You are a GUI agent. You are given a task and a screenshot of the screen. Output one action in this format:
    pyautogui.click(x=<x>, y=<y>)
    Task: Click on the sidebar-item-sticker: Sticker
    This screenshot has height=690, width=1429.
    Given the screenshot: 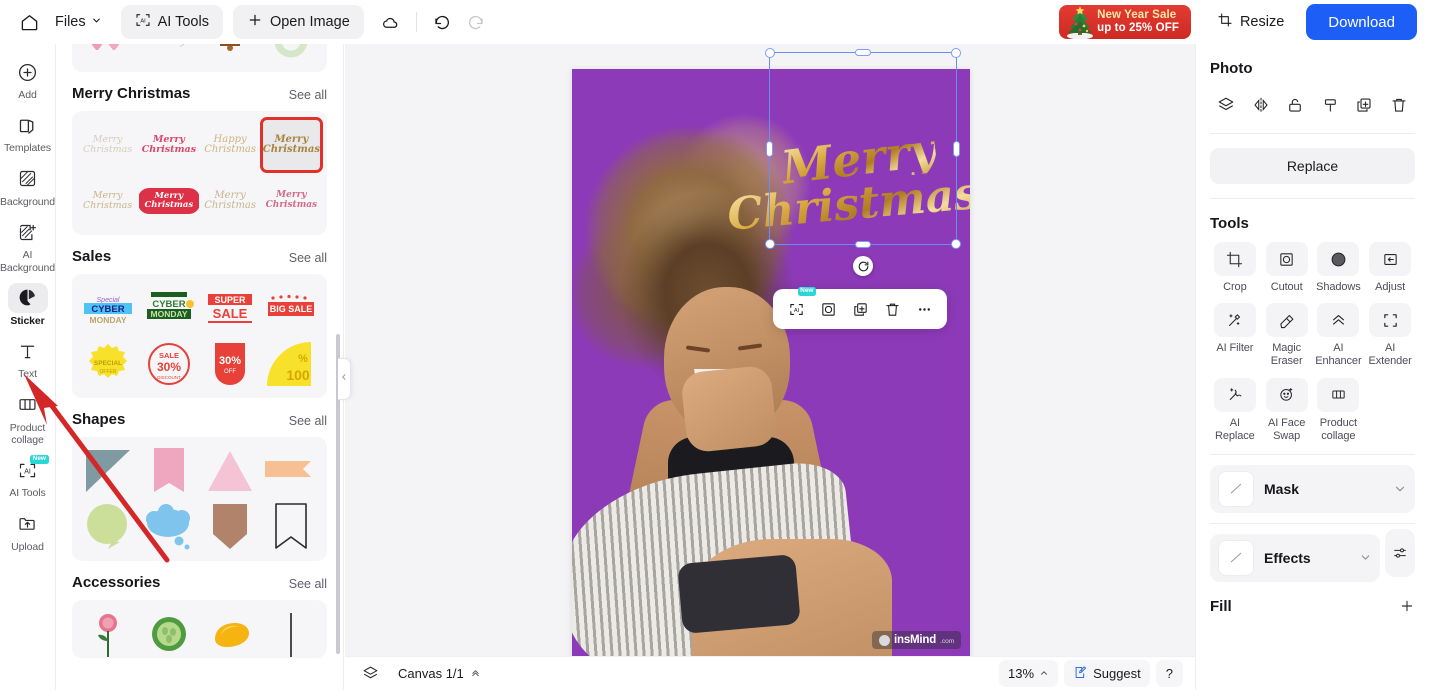 What is the action you would take?
    pyautogui.click(x=28, y=305)
    